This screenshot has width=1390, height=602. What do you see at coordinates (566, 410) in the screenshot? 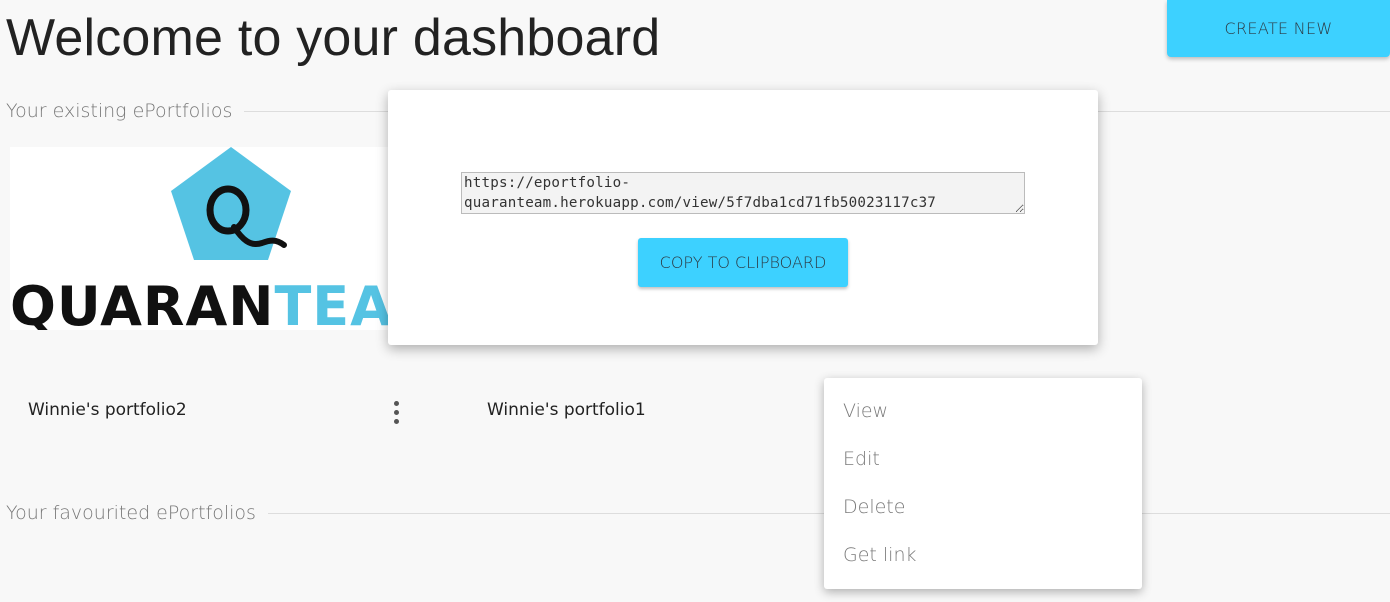
I see `portfolio-title: Winnie's portfolio1` at bounding box center [566, 410].